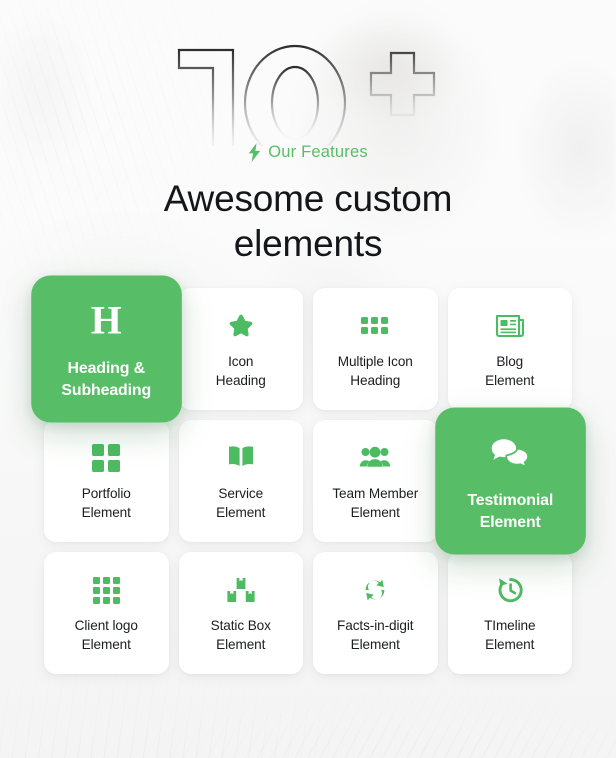 Image resolution: width=616 pixels, height=758 pixels. What do you see at coordinates (308, 221) in the screenshot?
I see `page-title: Awesome custom elements` at bounding box center [308, 221].